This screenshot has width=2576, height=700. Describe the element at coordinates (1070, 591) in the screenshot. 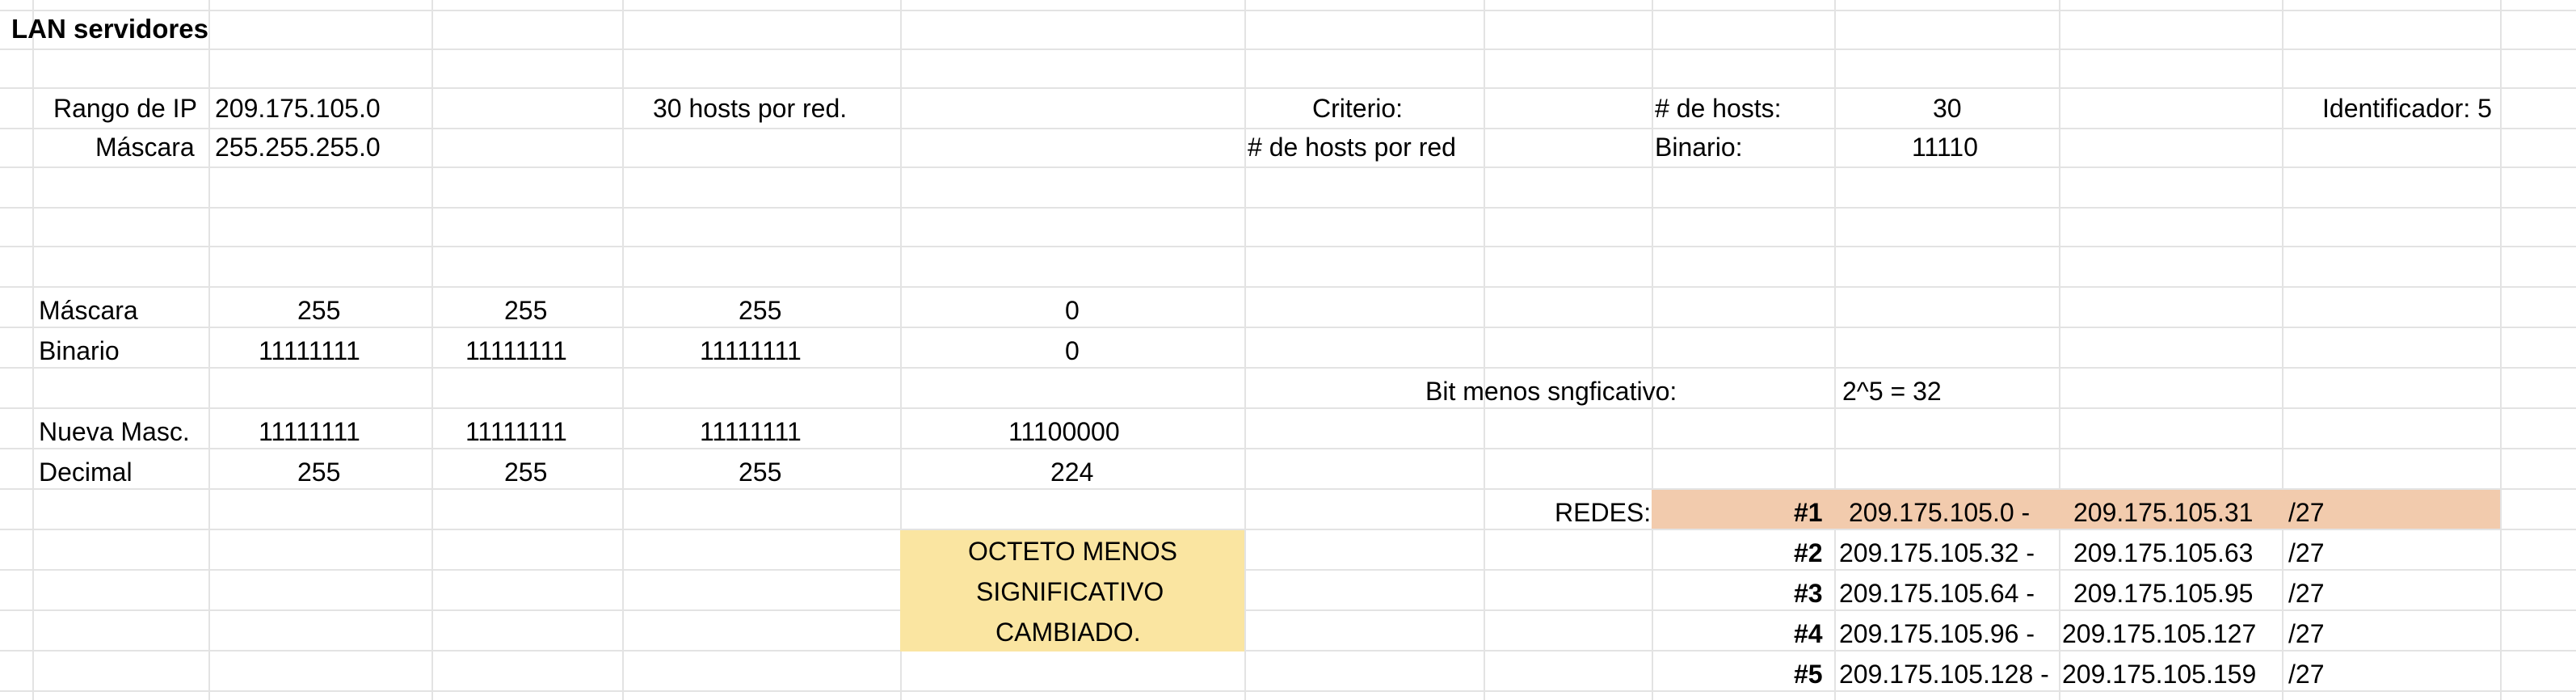

I see `note-line: SIGNIFICATIVO` at that location.